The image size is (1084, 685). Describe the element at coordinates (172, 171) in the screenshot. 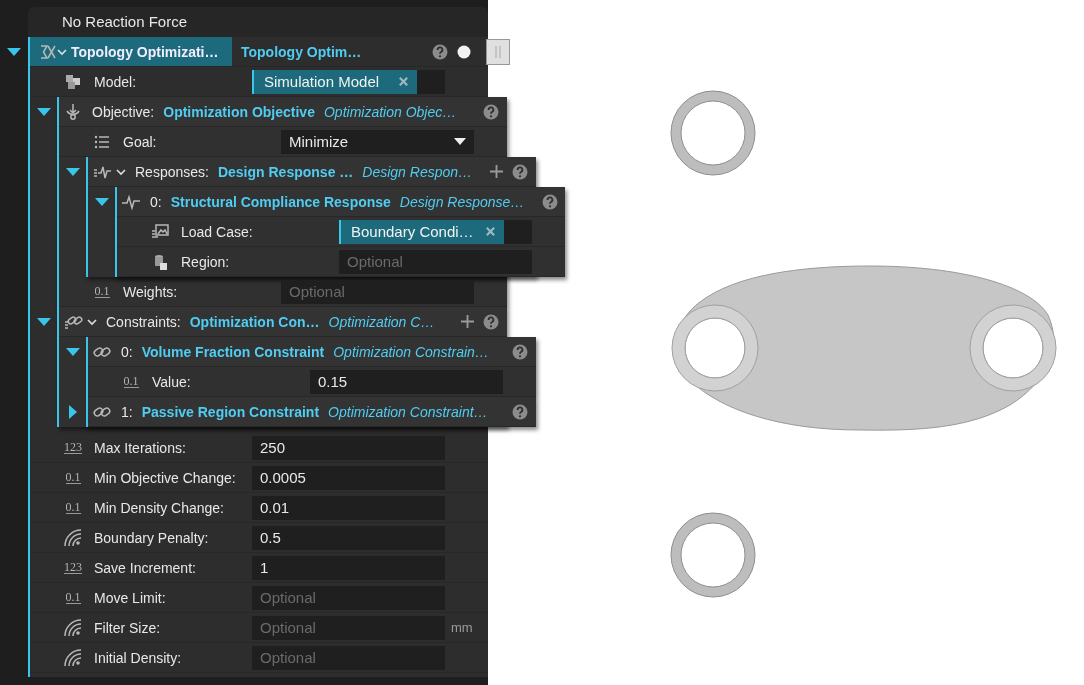

I see `property-label: Responses:` at that location.